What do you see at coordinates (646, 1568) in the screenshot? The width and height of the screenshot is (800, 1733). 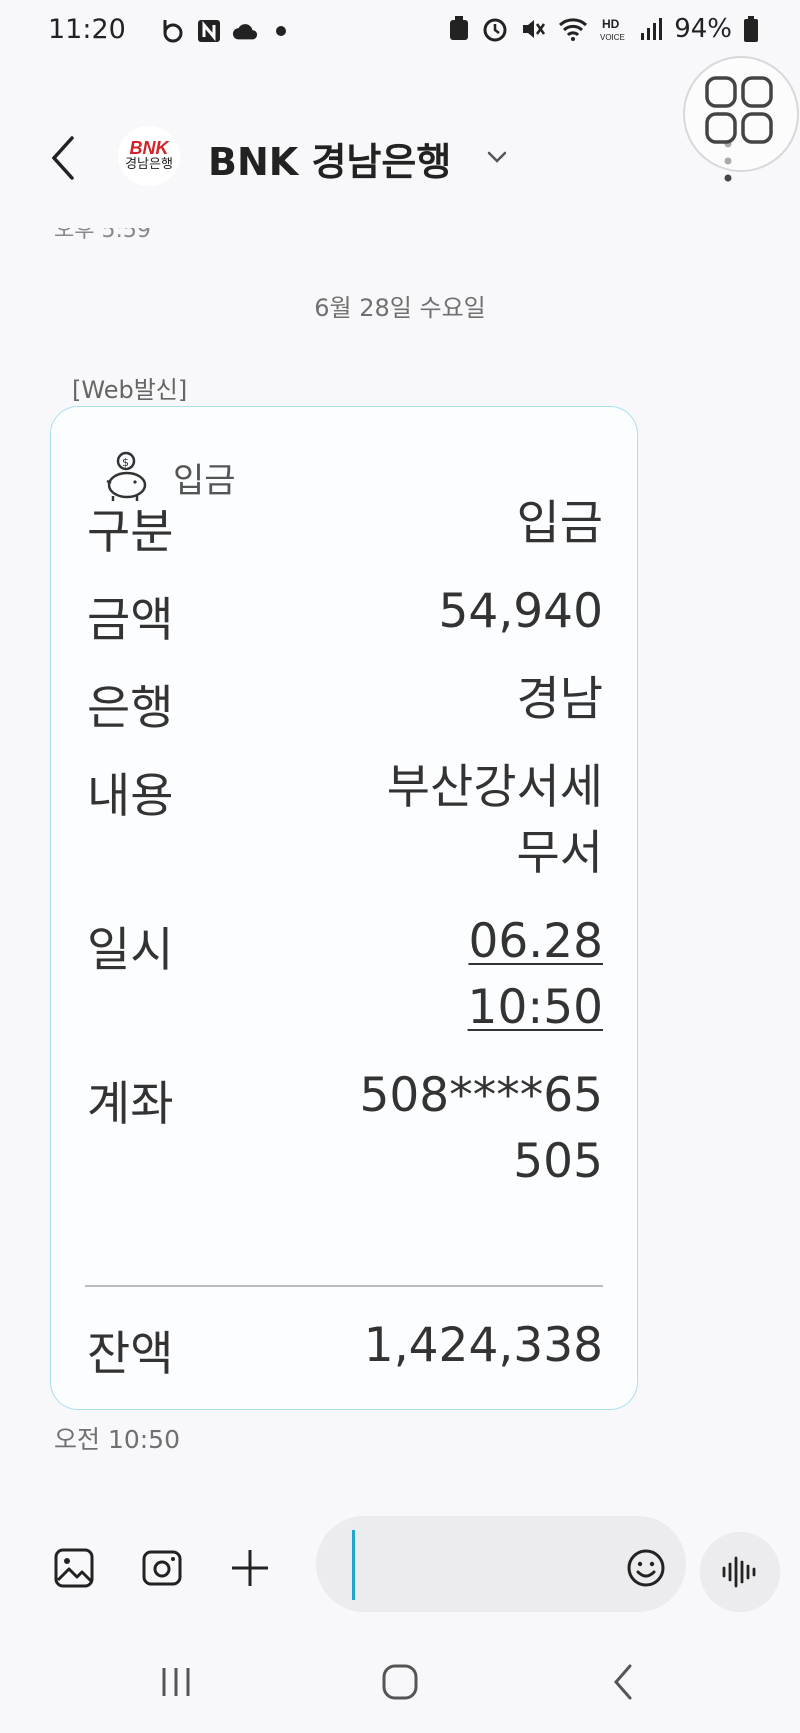 I see `emoji-icon` at bounding box center [646, 1568].